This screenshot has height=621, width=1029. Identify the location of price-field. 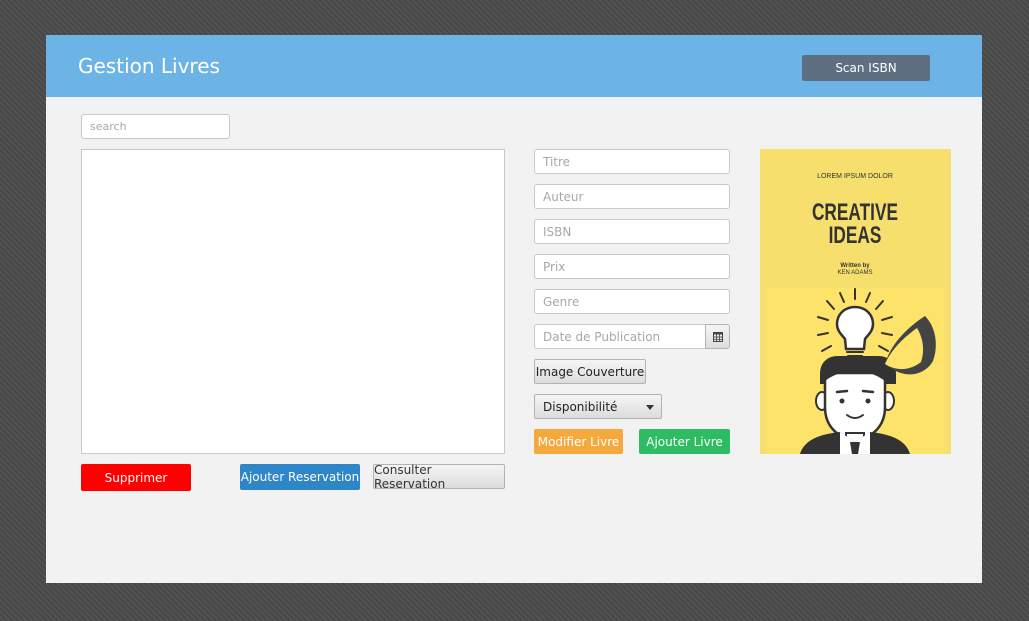
(632, 266).